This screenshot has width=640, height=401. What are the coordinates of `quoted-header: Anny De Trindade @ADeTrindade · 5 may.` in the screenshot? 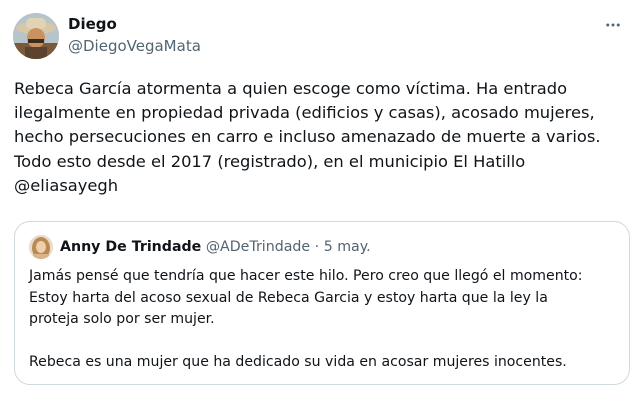 It's located at (215, 247).